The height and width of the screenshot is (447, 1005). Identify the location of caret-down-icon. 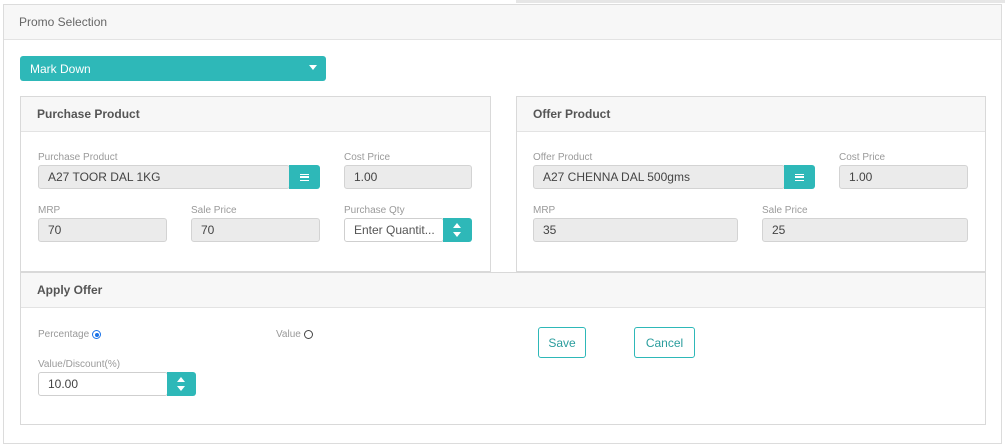
(313, 67).